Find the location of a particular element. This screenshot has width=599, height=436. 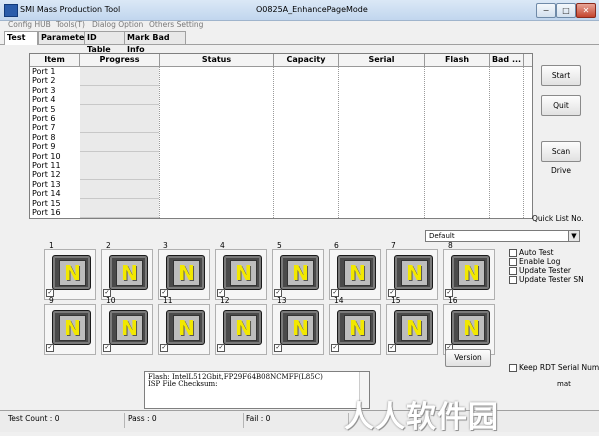

menu-config-hub: Config HUB is located at coordinates (29, 24).